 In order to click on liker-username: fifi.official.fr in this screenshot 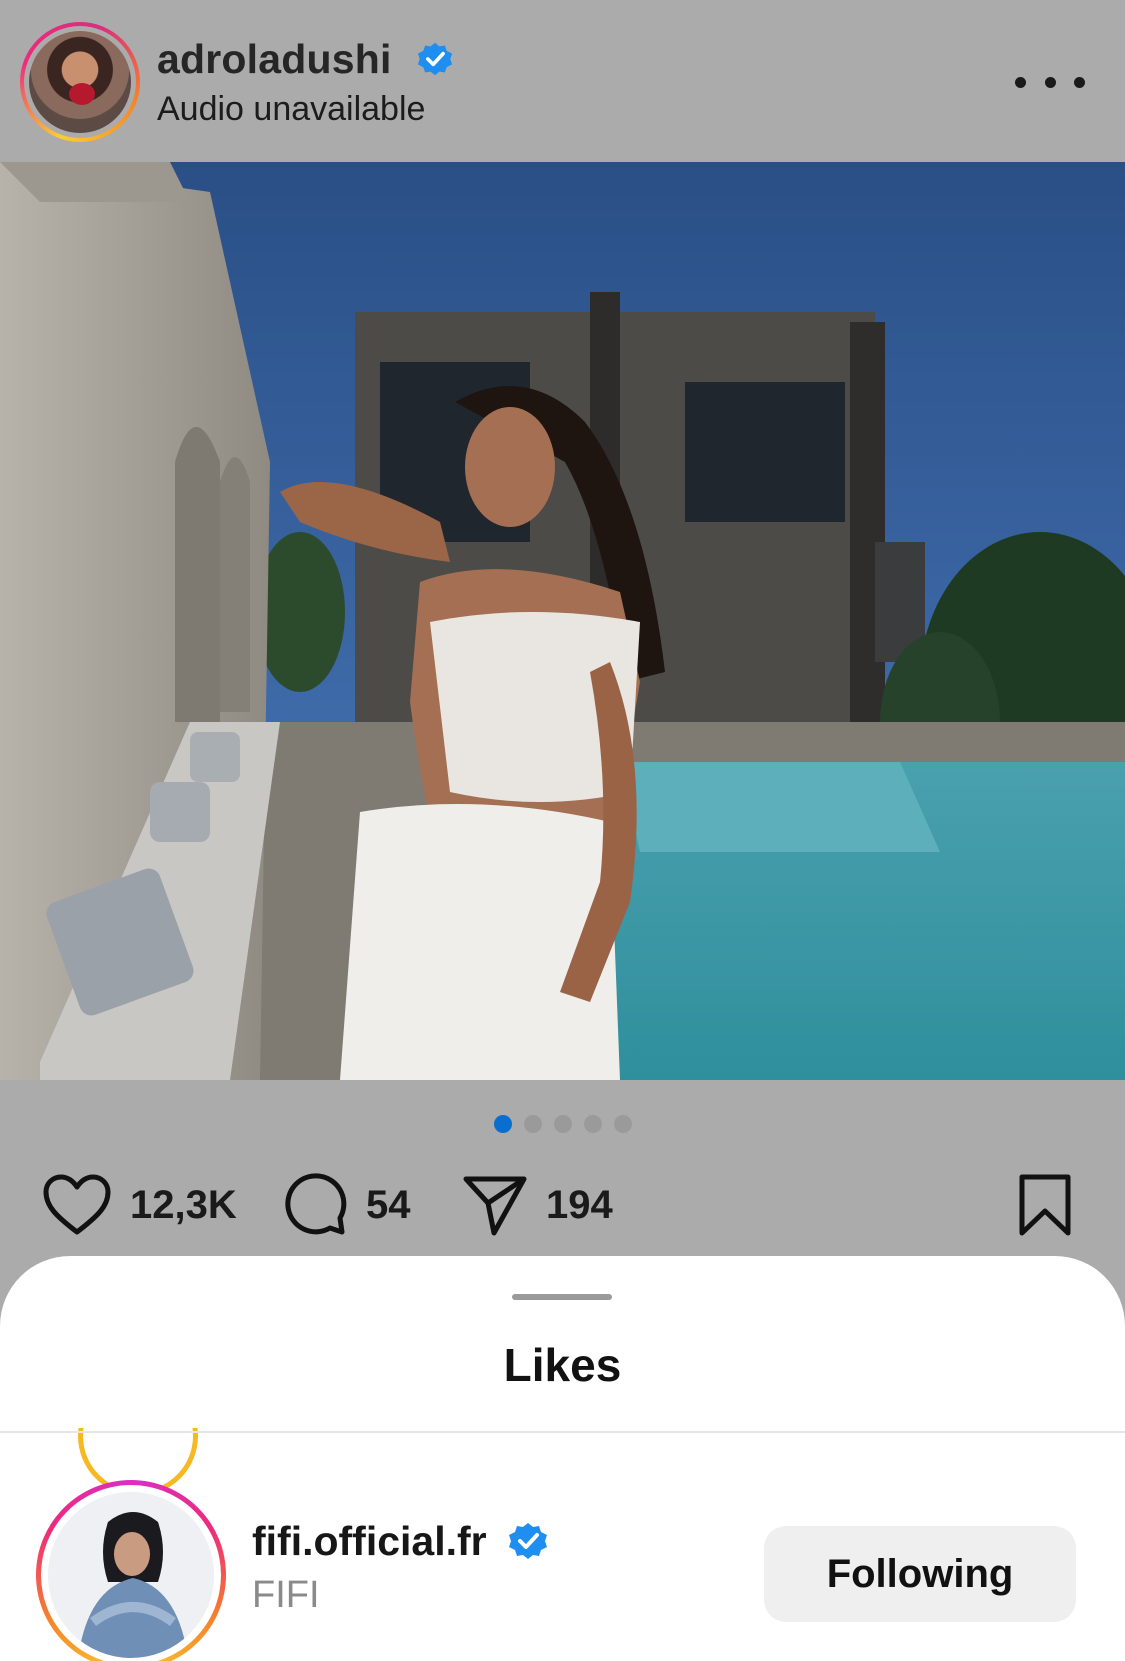, I will do `click(400, 1541)`.